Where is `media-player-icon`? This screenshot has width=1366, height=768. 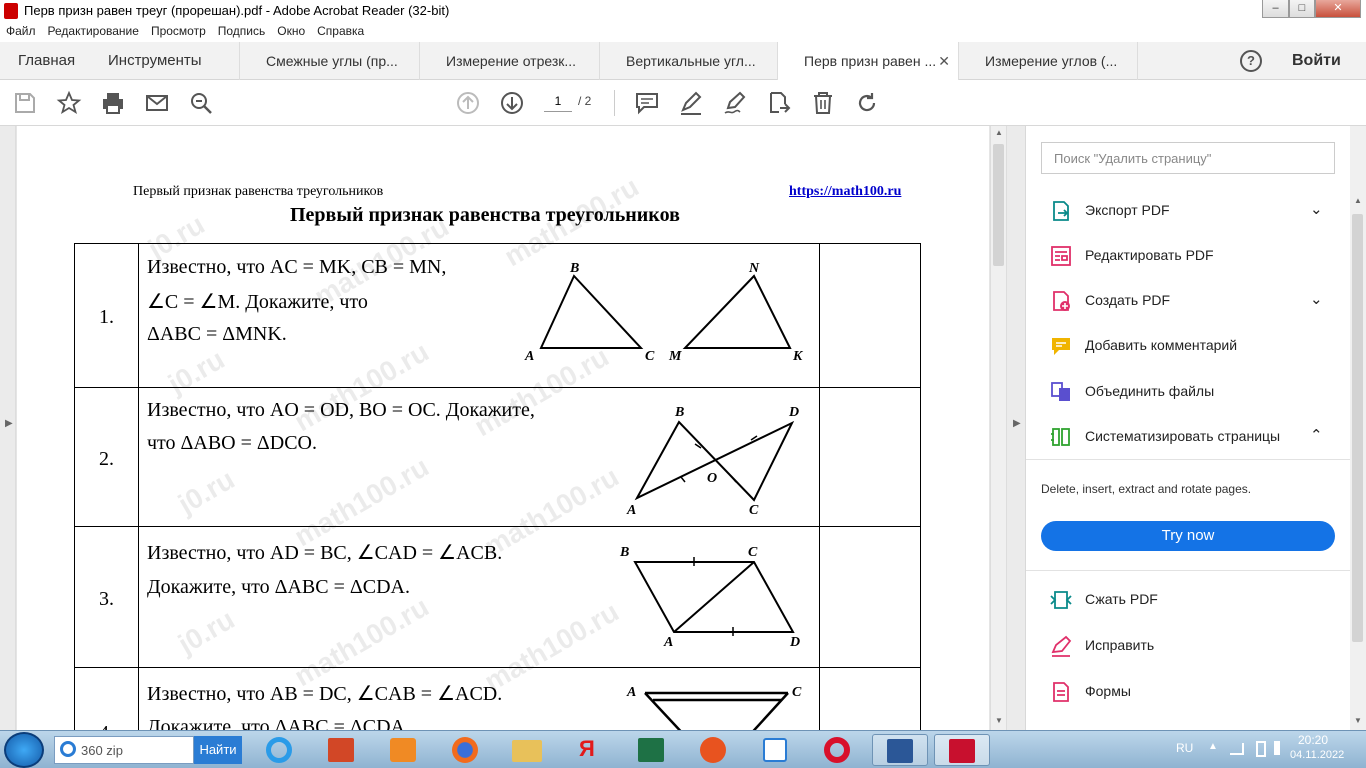 media-player-icon is located at coordinates (404, 750).